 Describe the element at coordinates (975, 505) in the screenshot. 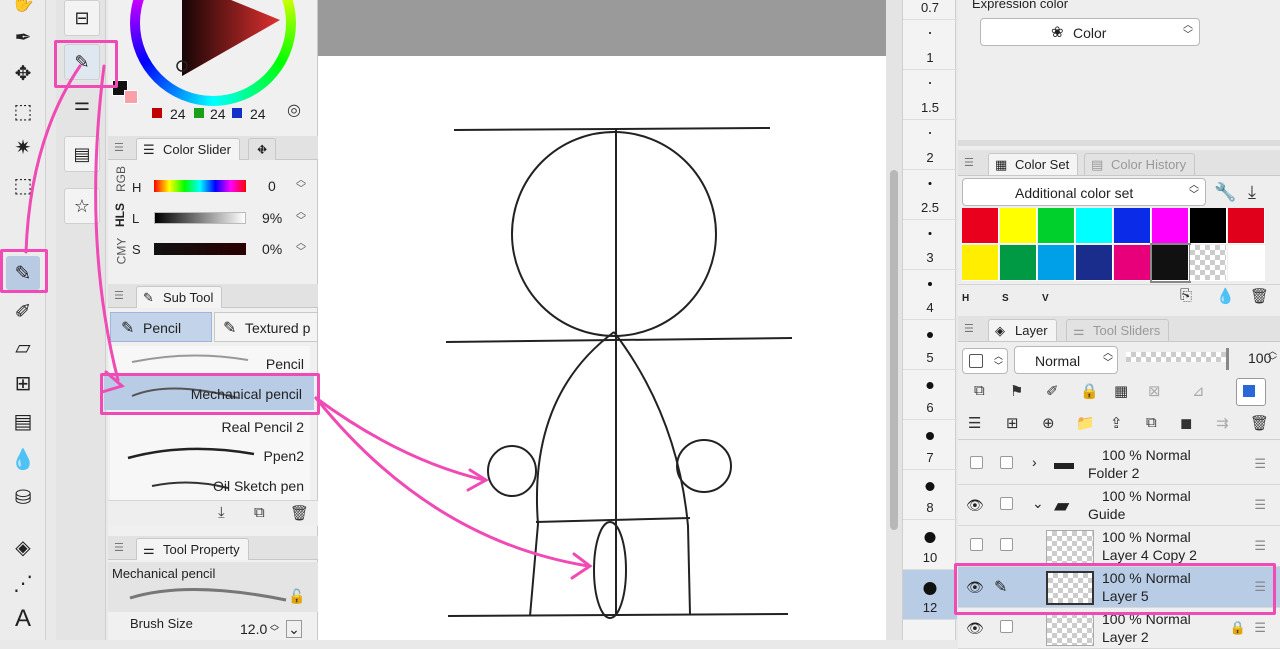

I see `eye-icon: 👁` at that location.